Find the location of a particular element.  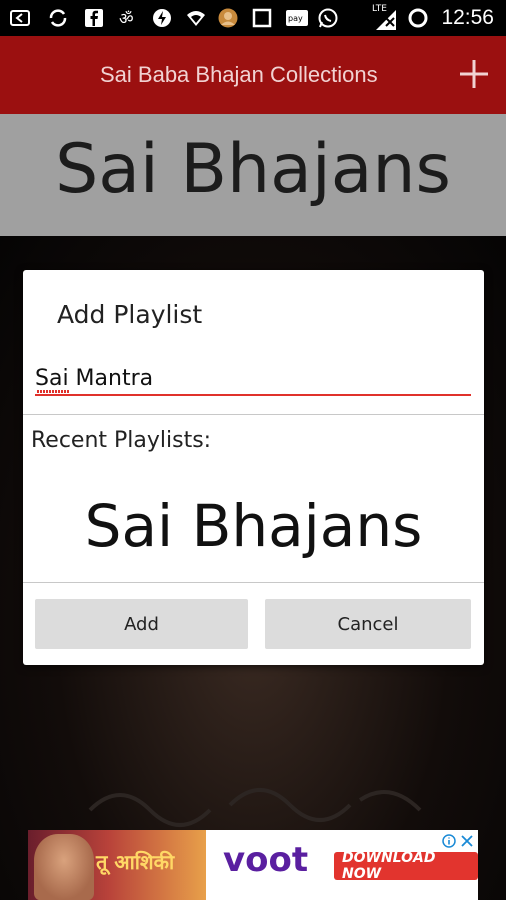

wifi-icon is located at coordinates (196, 18).